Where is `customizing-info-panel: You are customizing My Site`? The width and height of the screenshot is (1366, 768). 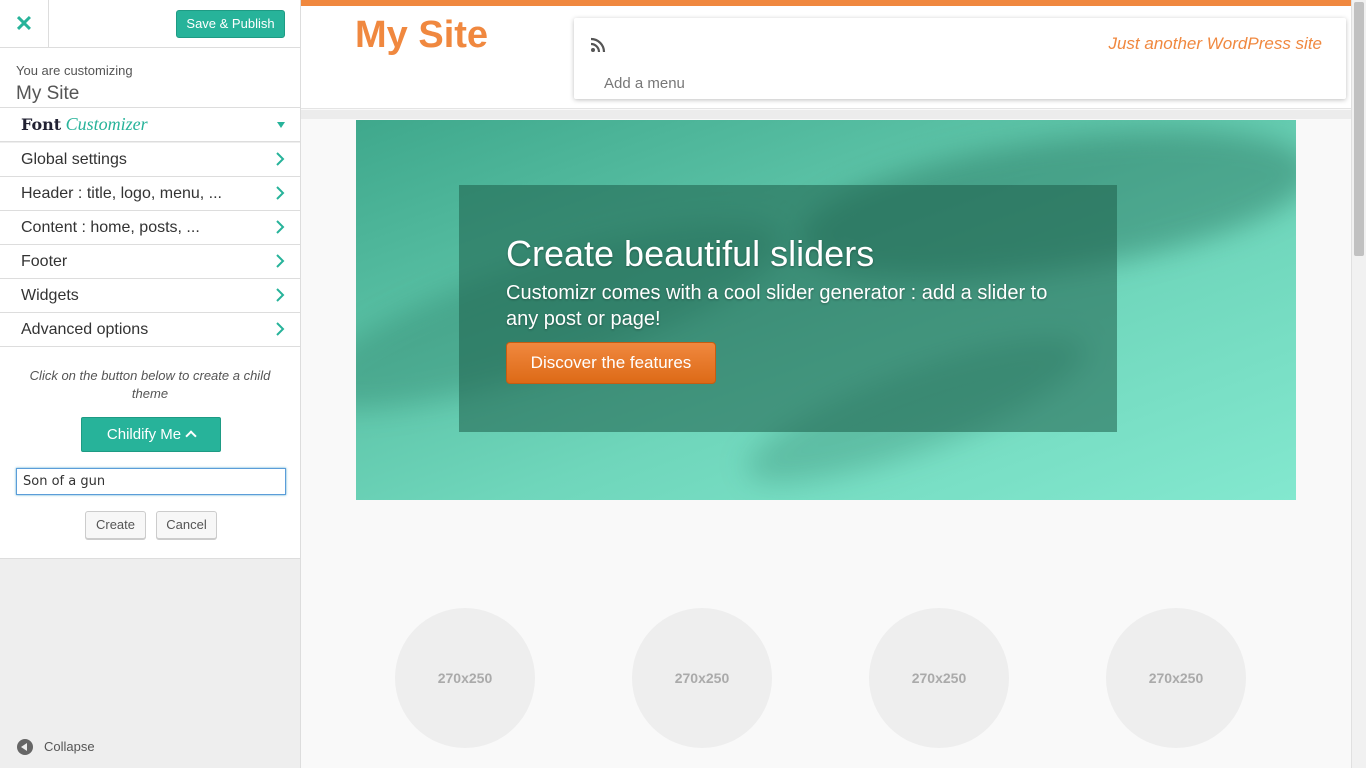 customizing-info-panel: You are customizing My Site is located at coordinates (150, 84).